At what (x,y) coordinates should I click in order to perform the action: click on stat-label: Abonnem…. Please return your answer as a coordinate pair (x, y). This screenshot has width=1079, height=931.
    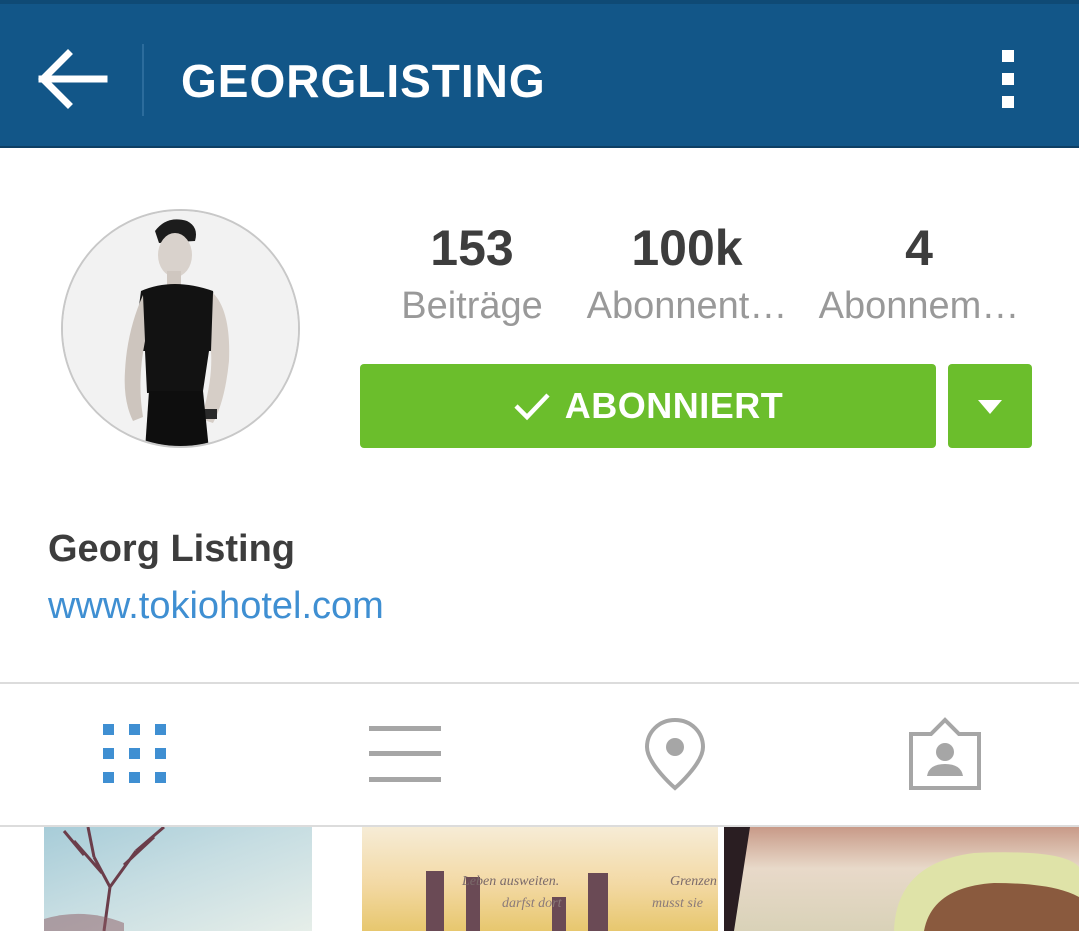
    Looking at the image, I should click on (919, 306).